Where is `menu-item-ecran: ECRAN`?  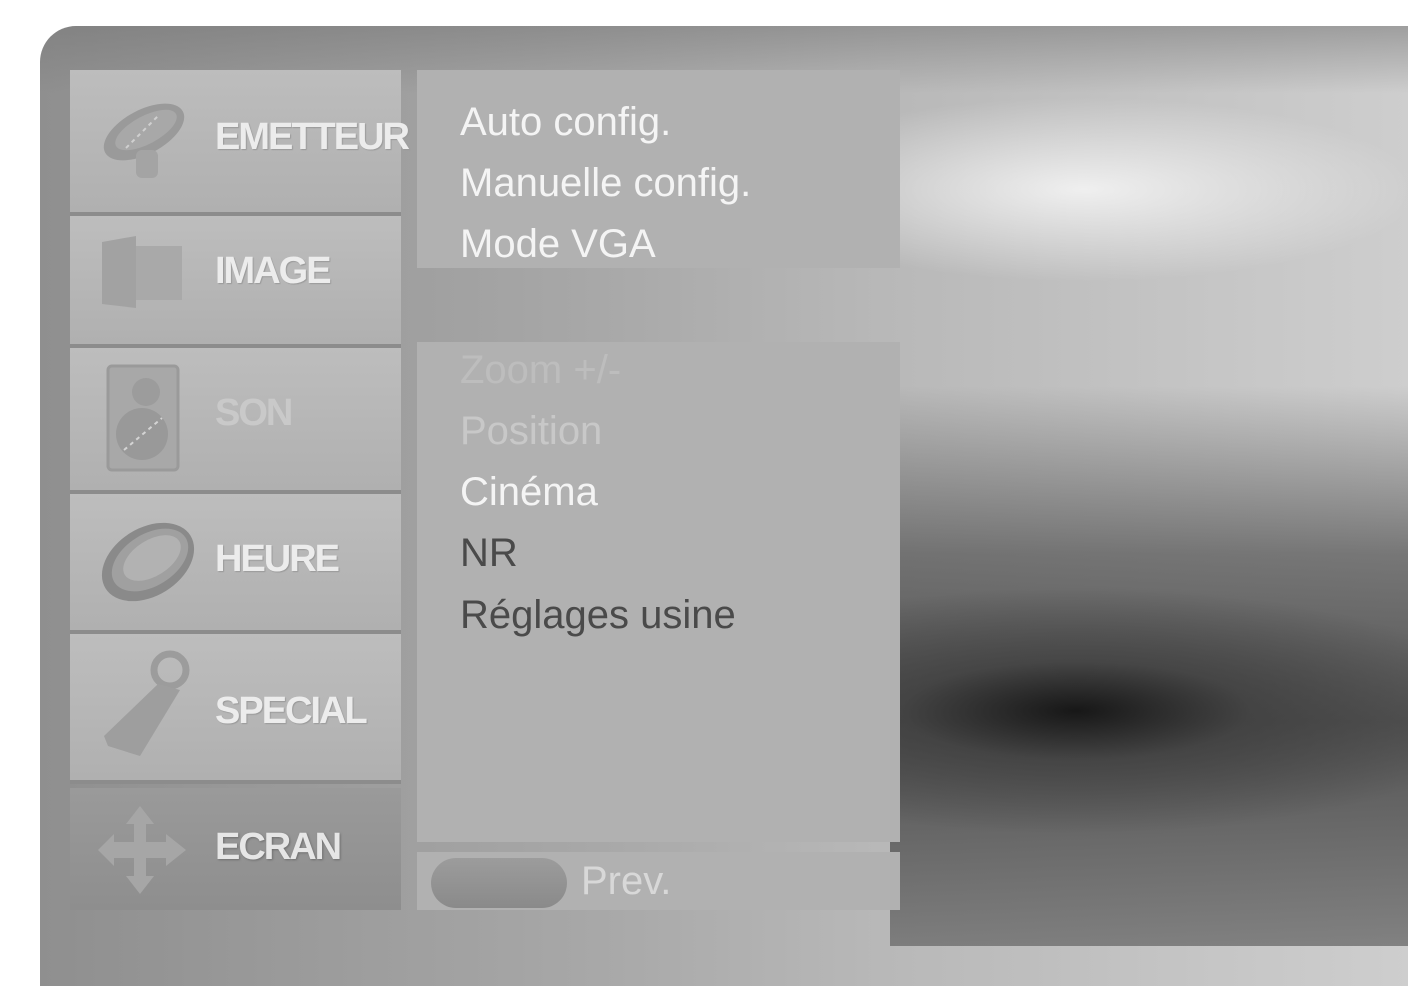 menu-item-ecran: ECRAN is located at coordinates (235, 849).